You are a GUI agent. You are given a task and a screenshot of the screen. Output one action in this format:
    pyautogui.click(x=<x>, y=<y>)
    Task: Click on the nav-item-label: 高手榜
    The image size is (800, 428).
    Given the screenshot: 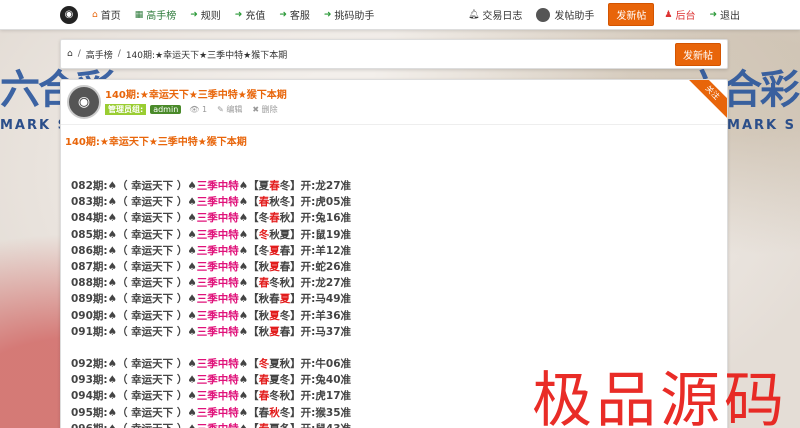 What is the action you would take?
    pyautogui.click(x=161, y=16)
    